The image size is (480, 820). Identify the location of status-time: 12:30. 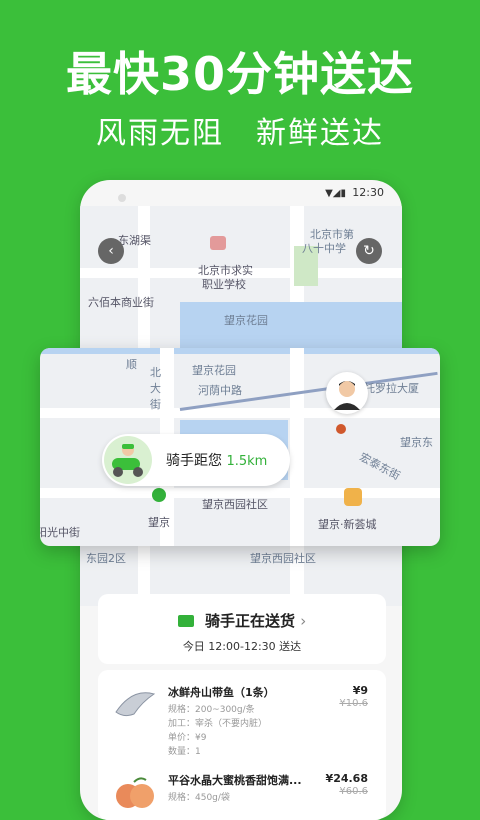
(368, 192).